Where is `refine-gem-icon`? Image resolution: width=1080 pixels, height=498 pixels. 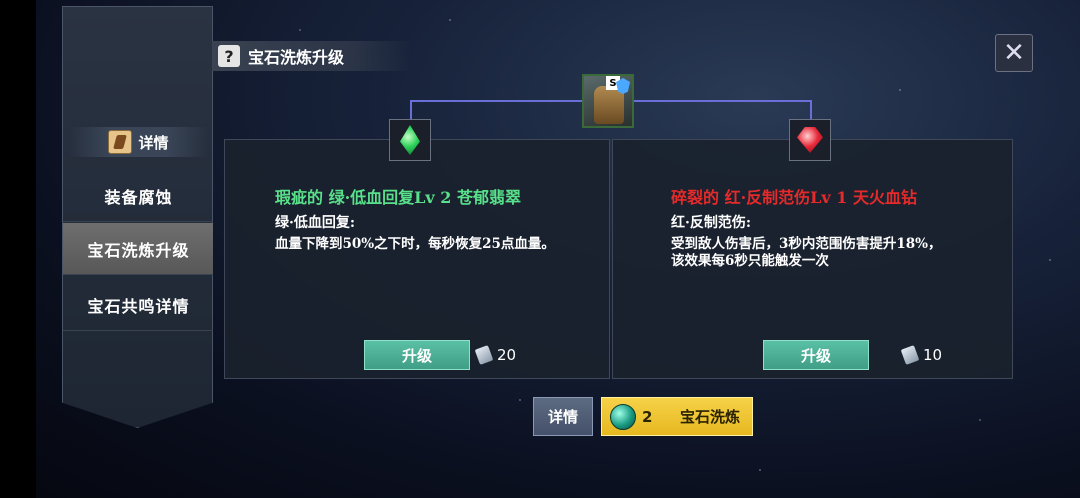 refine-gem-icon is located at coordinates (623, 416).